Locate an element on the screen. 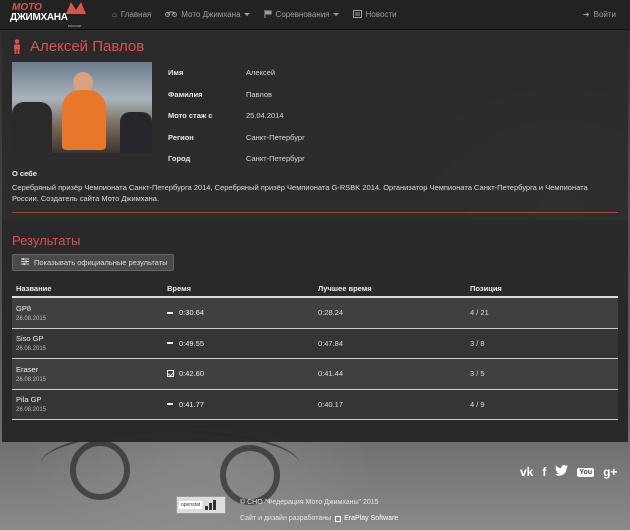 This screenshot has height=530, width=630. best-time: 0:41.44 is located at coordinates (331, 374).